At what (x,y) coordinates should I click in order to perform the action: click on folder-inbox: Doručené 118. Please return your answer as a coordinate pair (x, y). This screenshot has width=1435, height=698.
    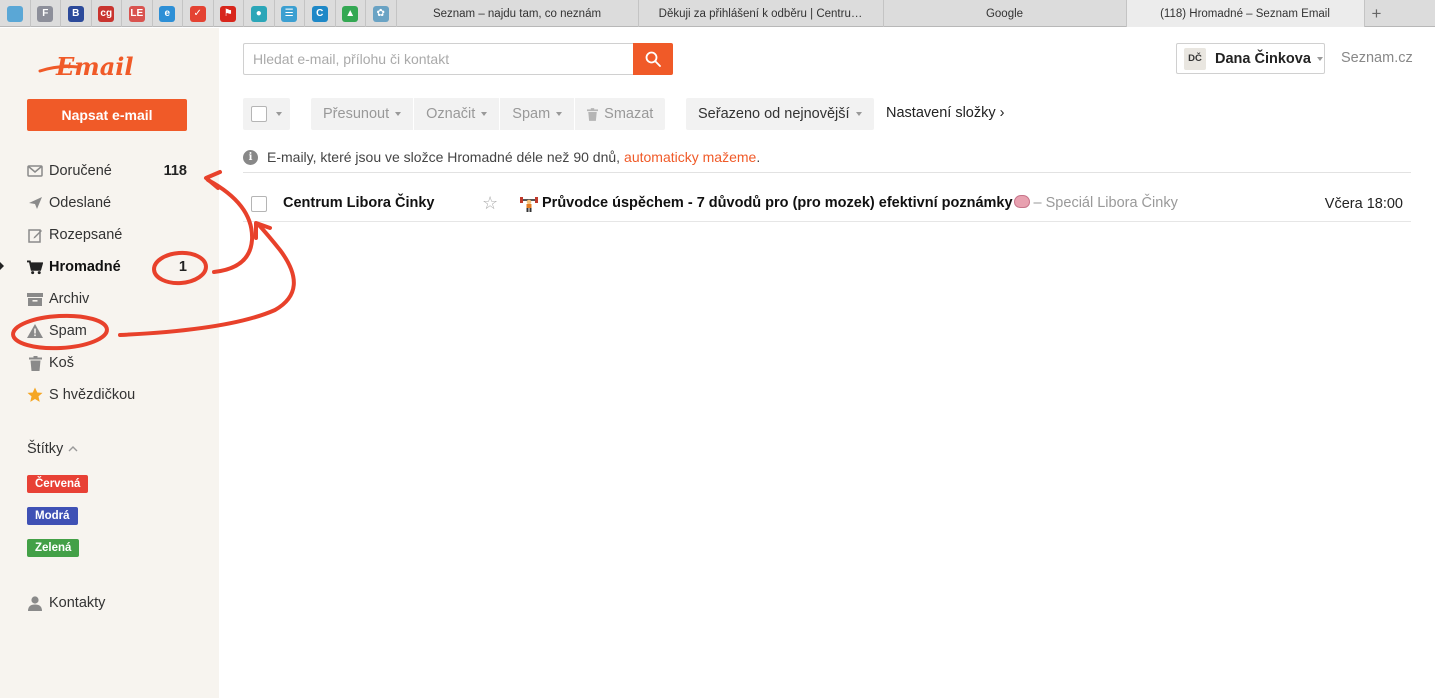
    Looking at the image, I should click on (109, 171).